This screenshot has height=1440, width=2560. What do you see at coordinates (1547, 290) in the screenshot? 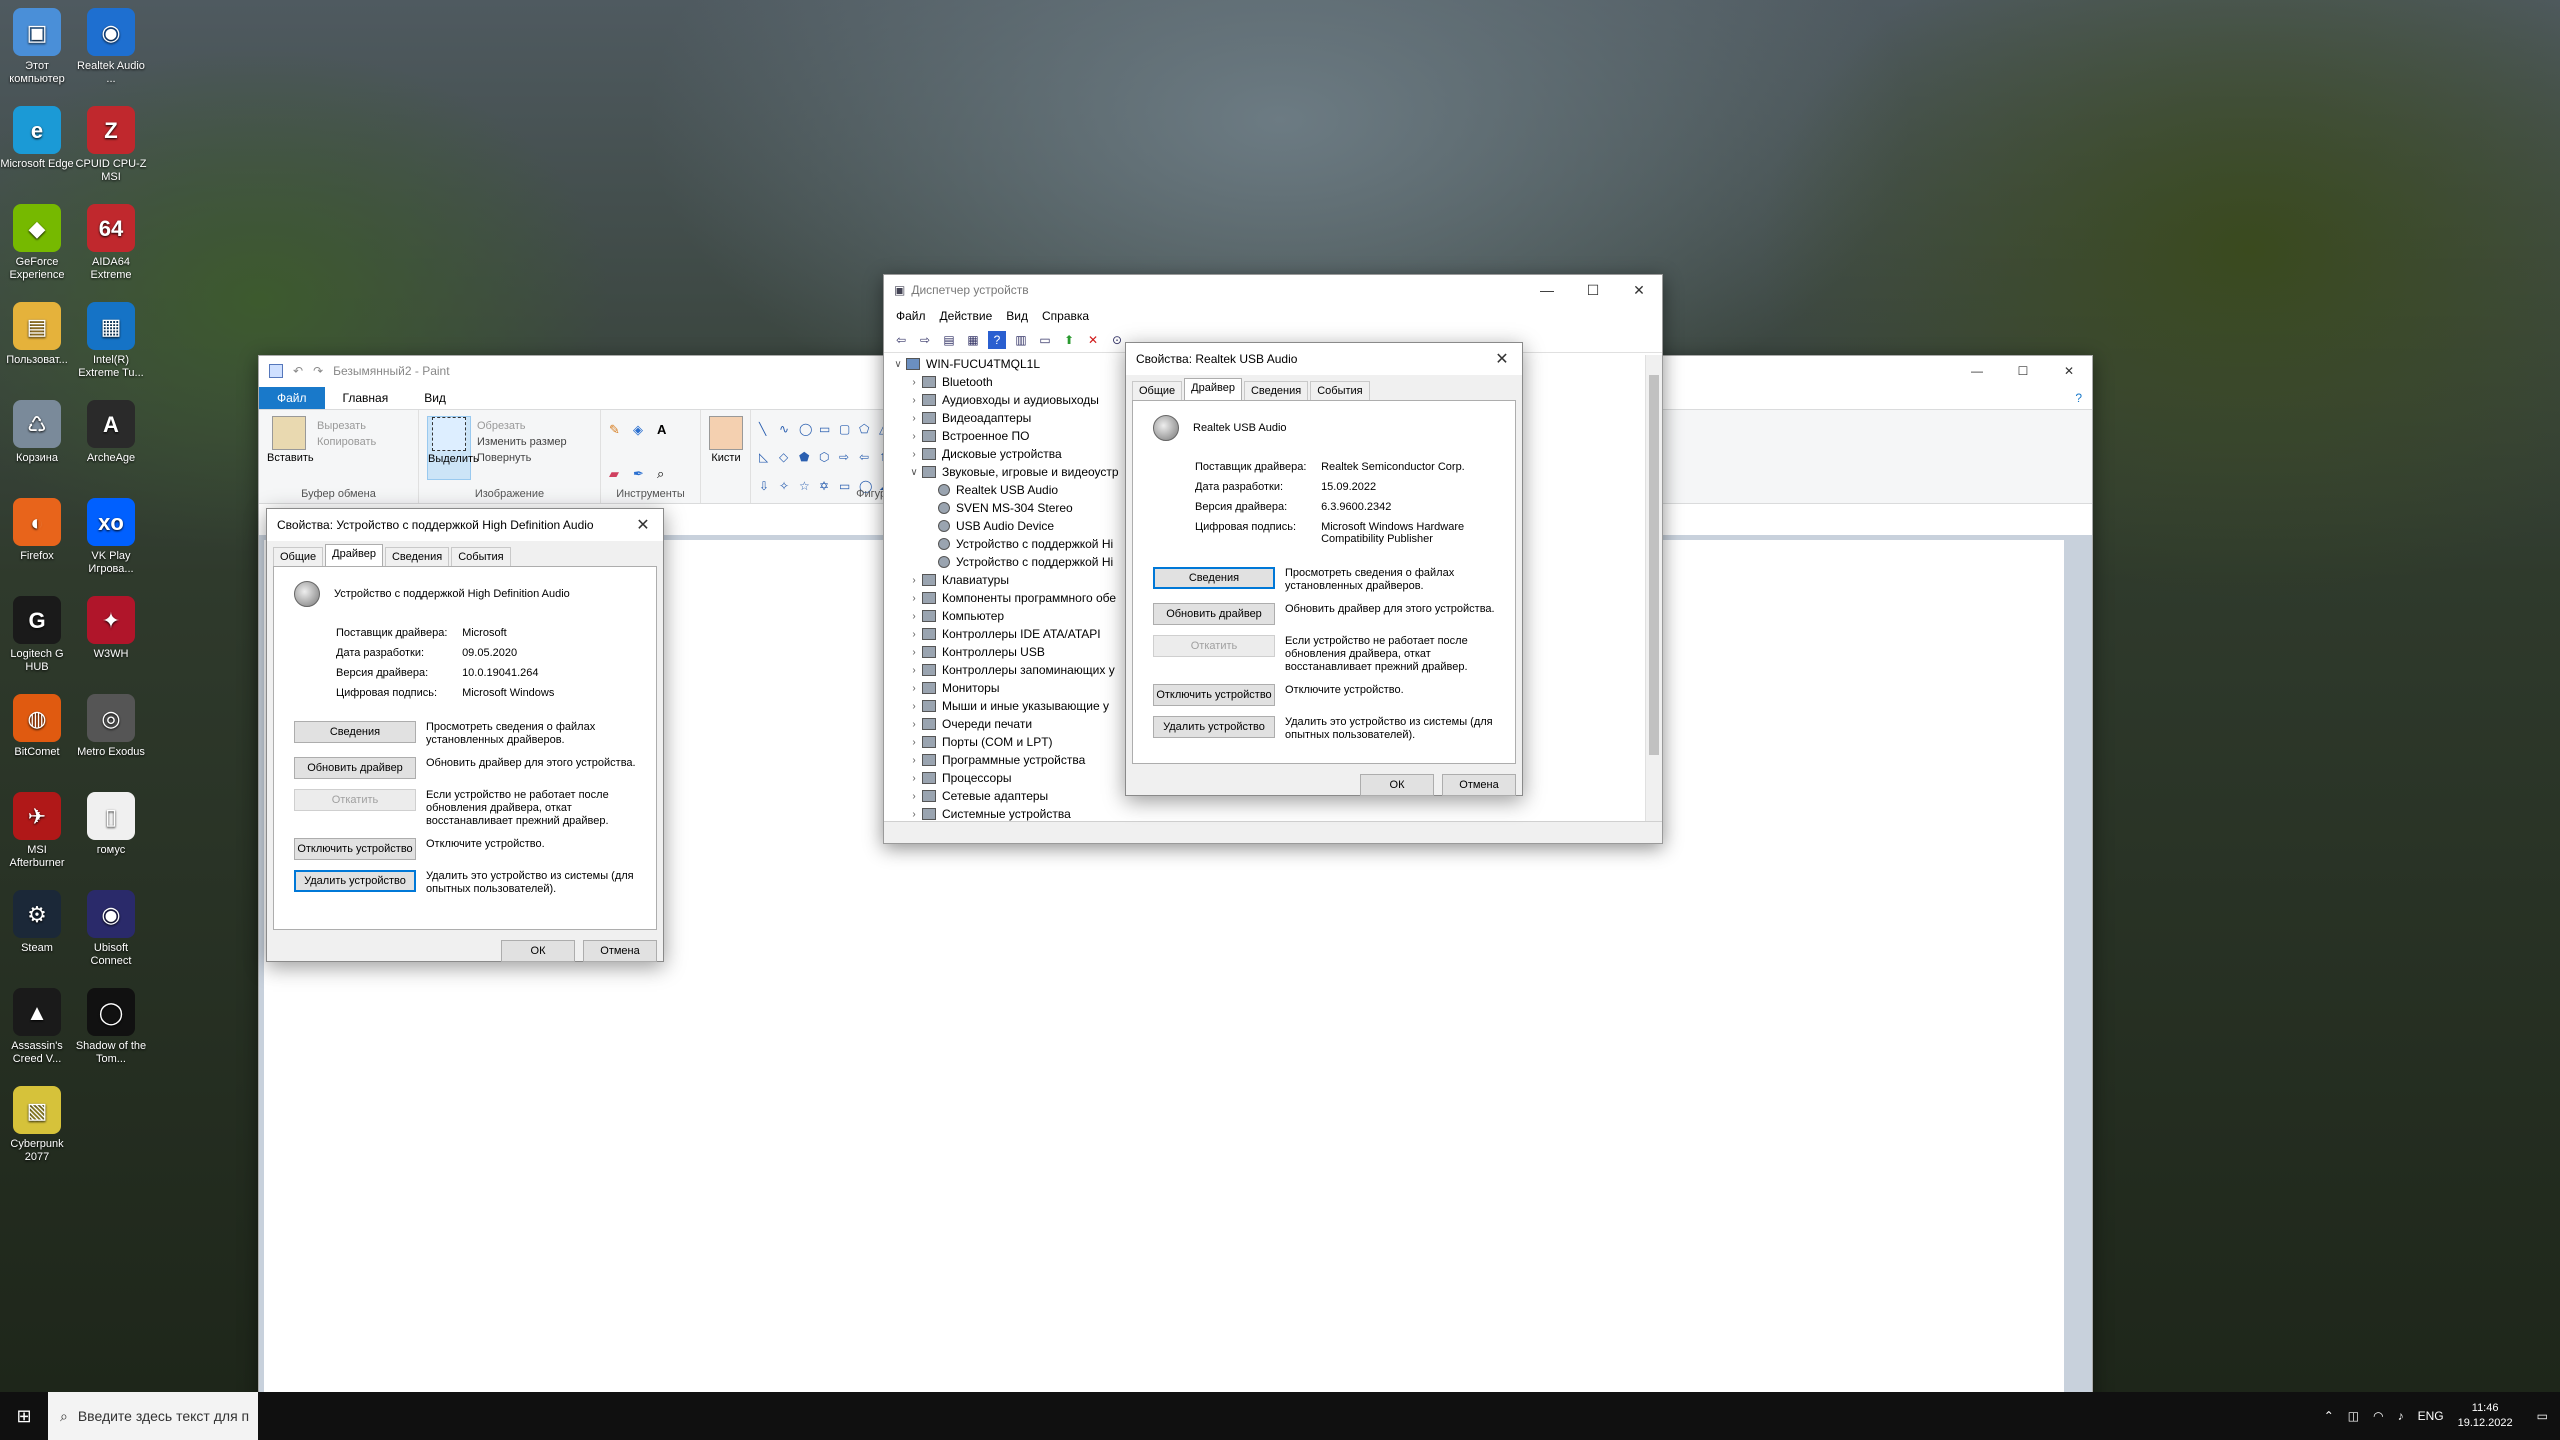
I see `minimize-button: —` at bounding box center [1547, 290].